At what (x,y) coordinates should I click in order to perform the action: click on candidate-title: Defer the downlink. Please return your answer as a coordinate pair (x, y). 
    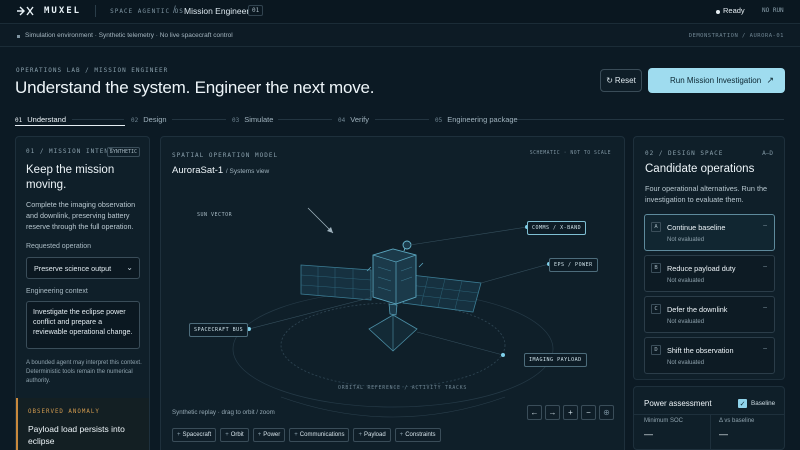
    Looking at the image, I should click on (697, 309).